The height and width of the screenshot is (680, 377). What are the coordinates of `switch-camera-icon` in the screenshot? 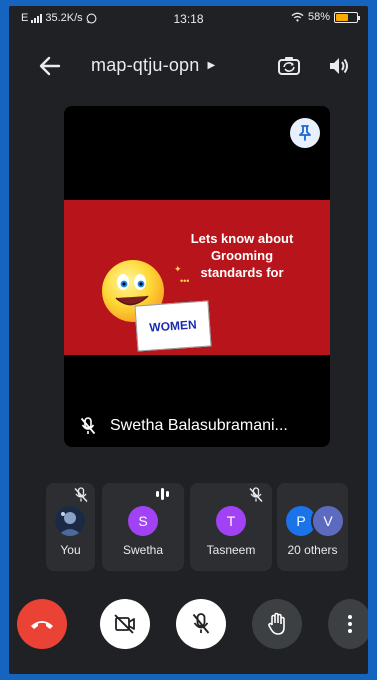 It's located at (289, 66).